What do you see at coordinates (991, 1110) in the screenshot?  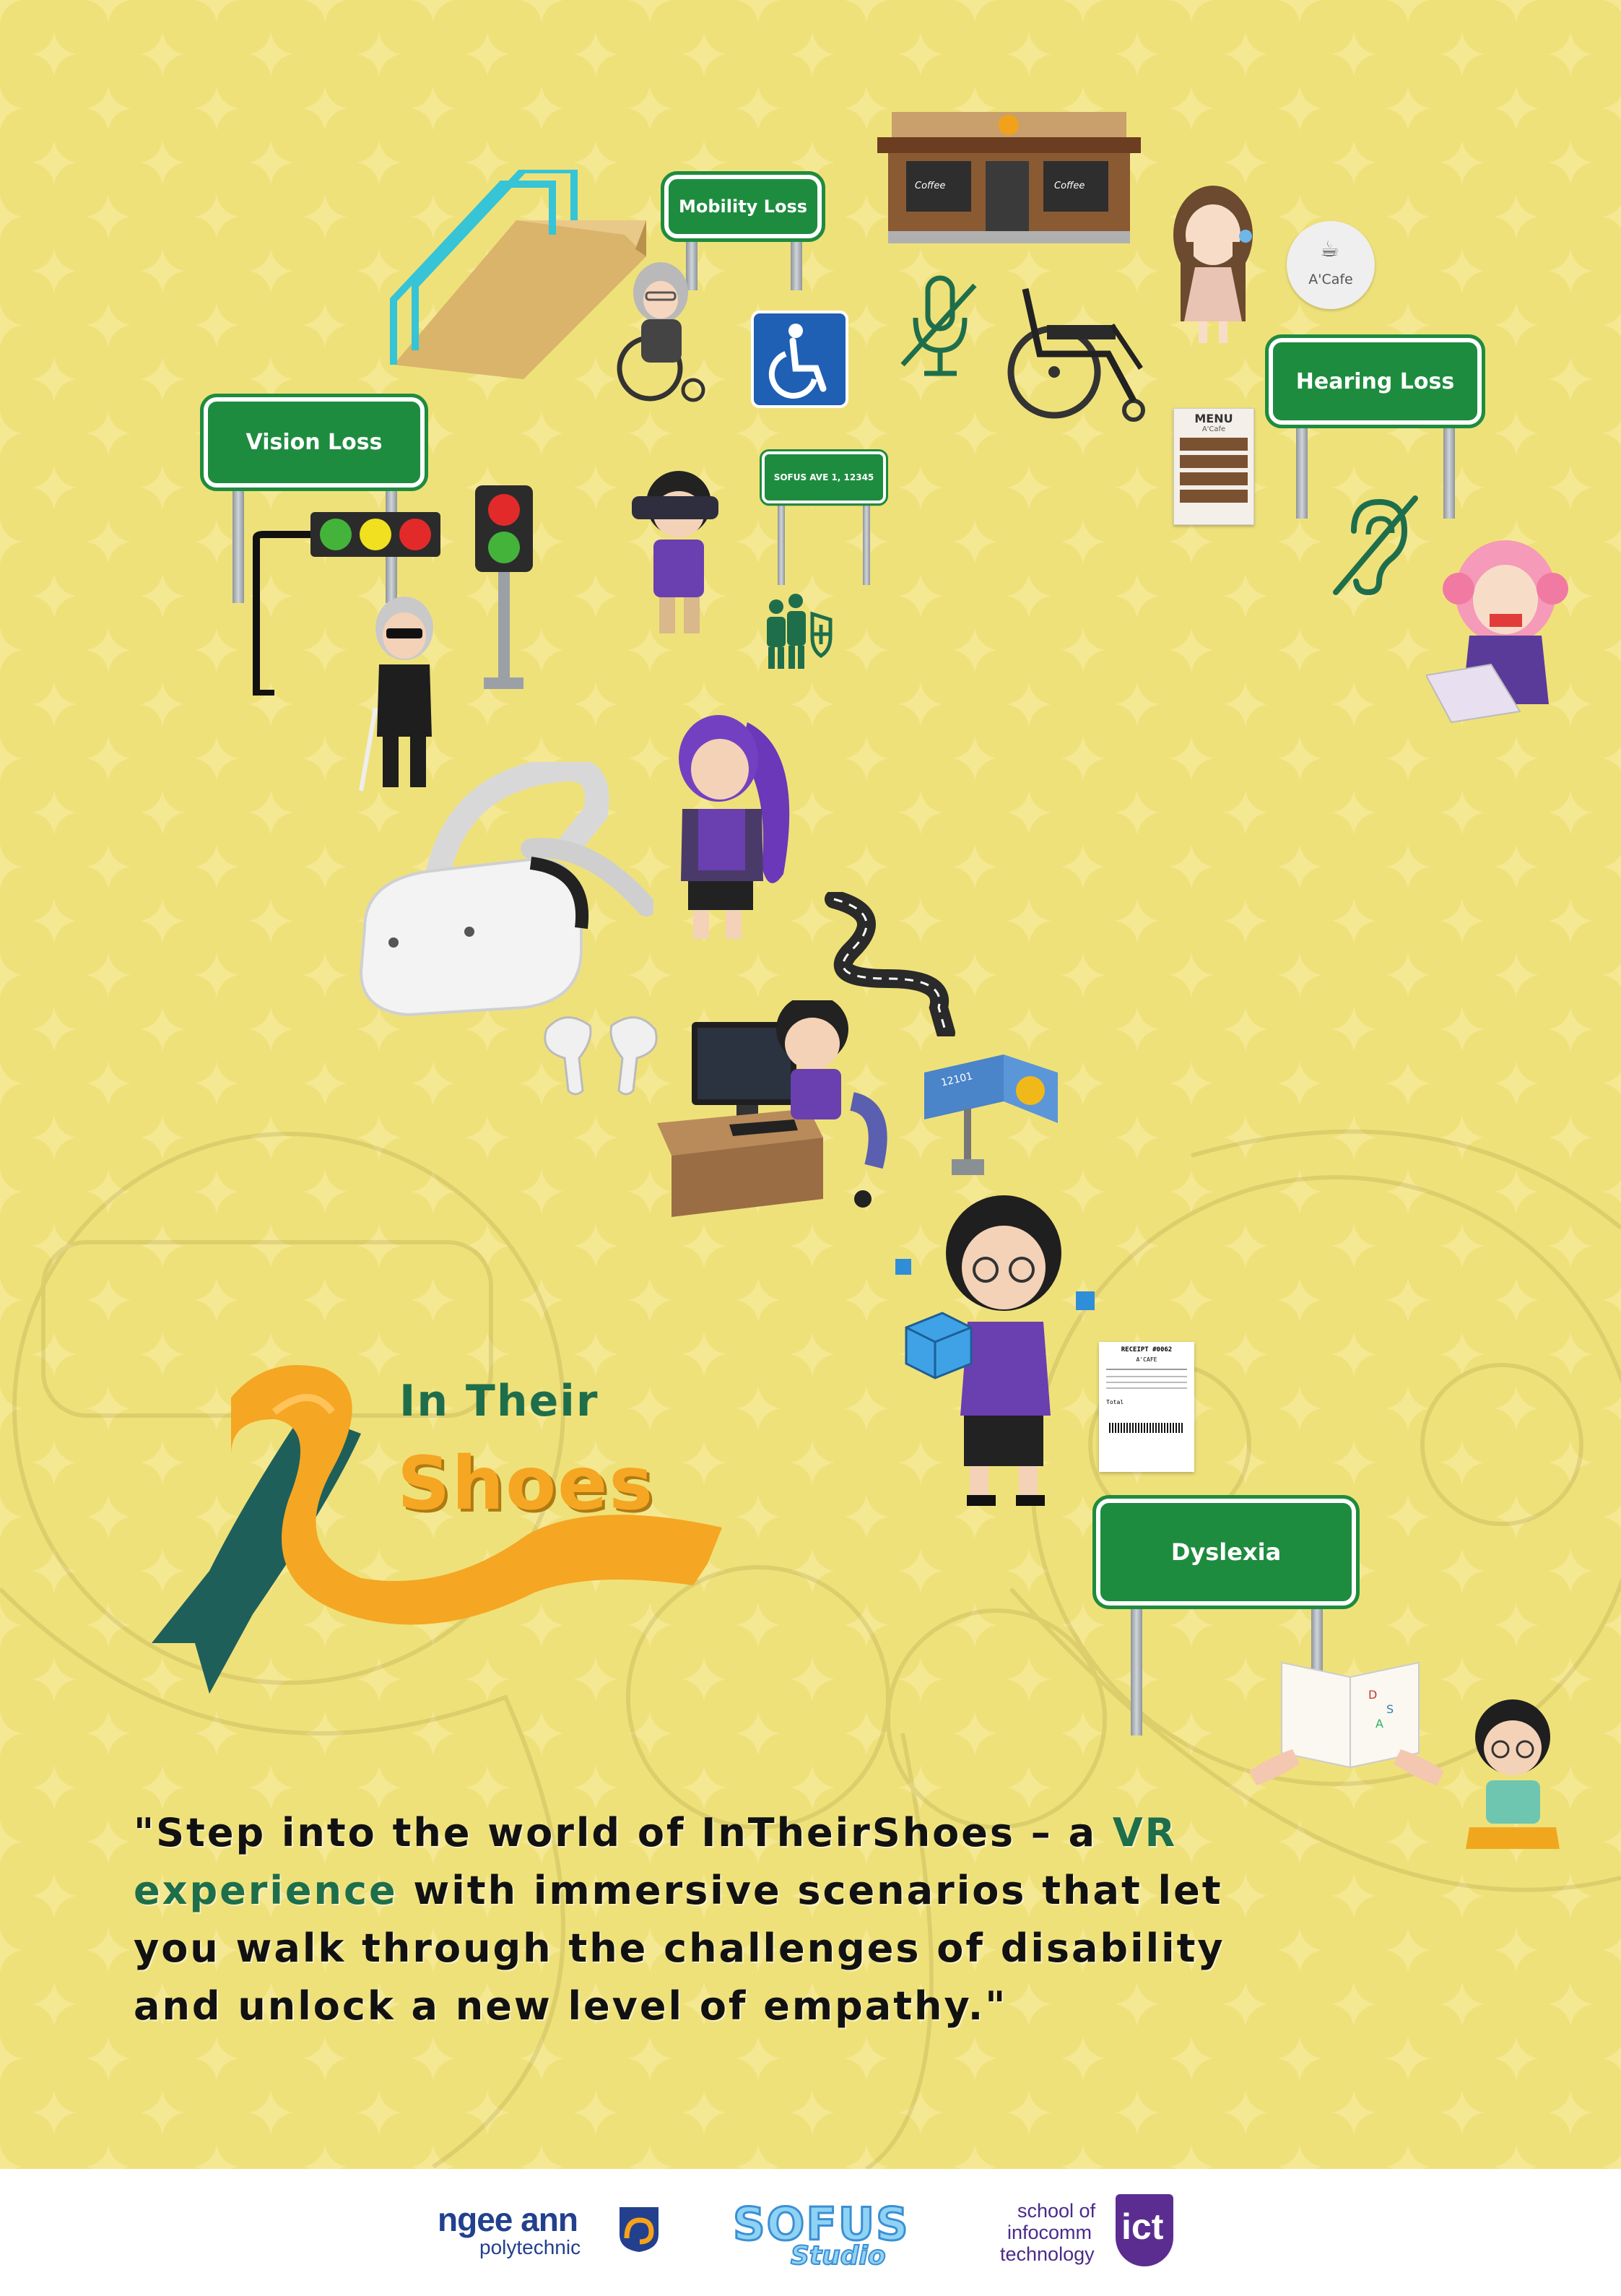 I see `street-direction-sign: 12101` at bounding box center [991, 1110].